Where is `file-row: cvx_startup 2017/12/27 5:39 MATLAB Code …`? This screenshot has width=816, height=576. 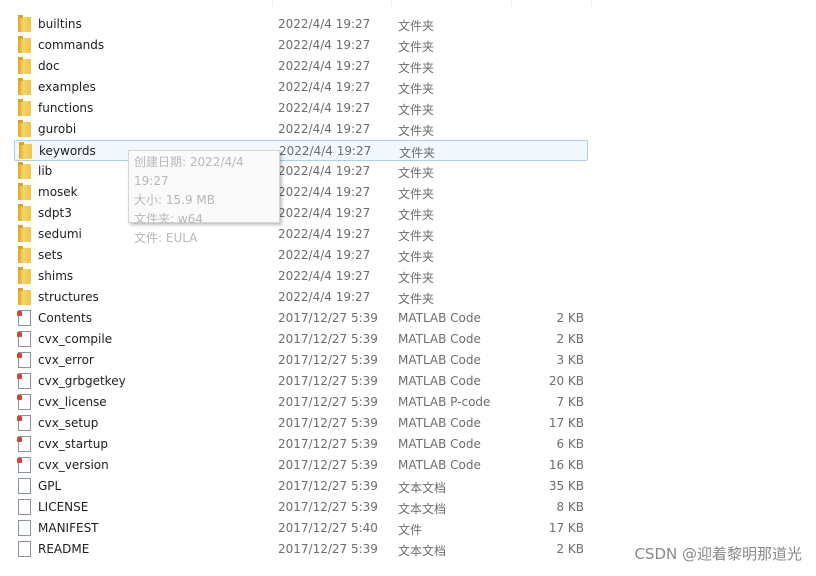 file-row: cvx_startup 2017/12/27 5:39 MATLAB Code … is located at coordinates (301, 444).